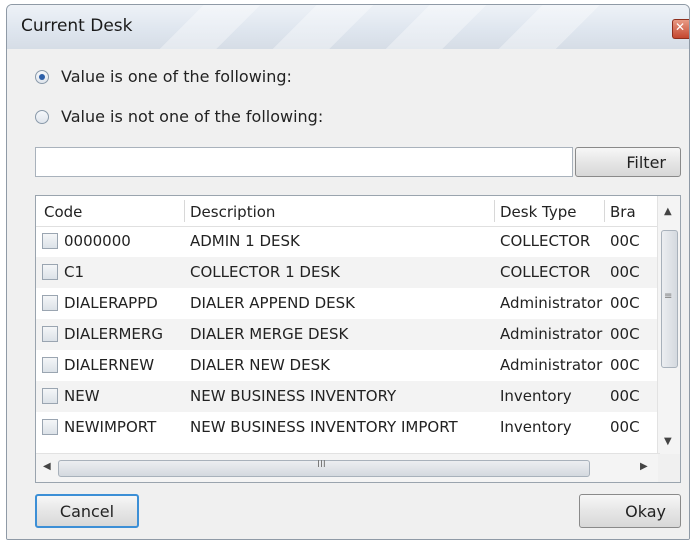  Describe the element at coordinates (293, 396) in the screenshot. I see `cell-description: NEW BUSINESS INVENTORY` at that location.